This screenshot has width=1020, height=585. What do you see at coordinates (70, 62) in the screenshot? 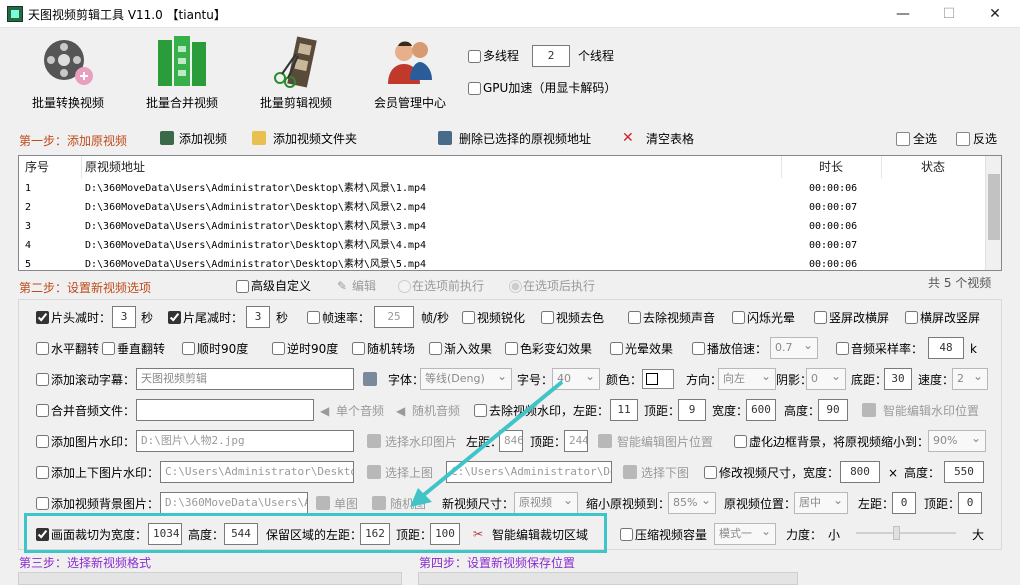
I see `film-reel-icon` at bounding box center [70, 62].